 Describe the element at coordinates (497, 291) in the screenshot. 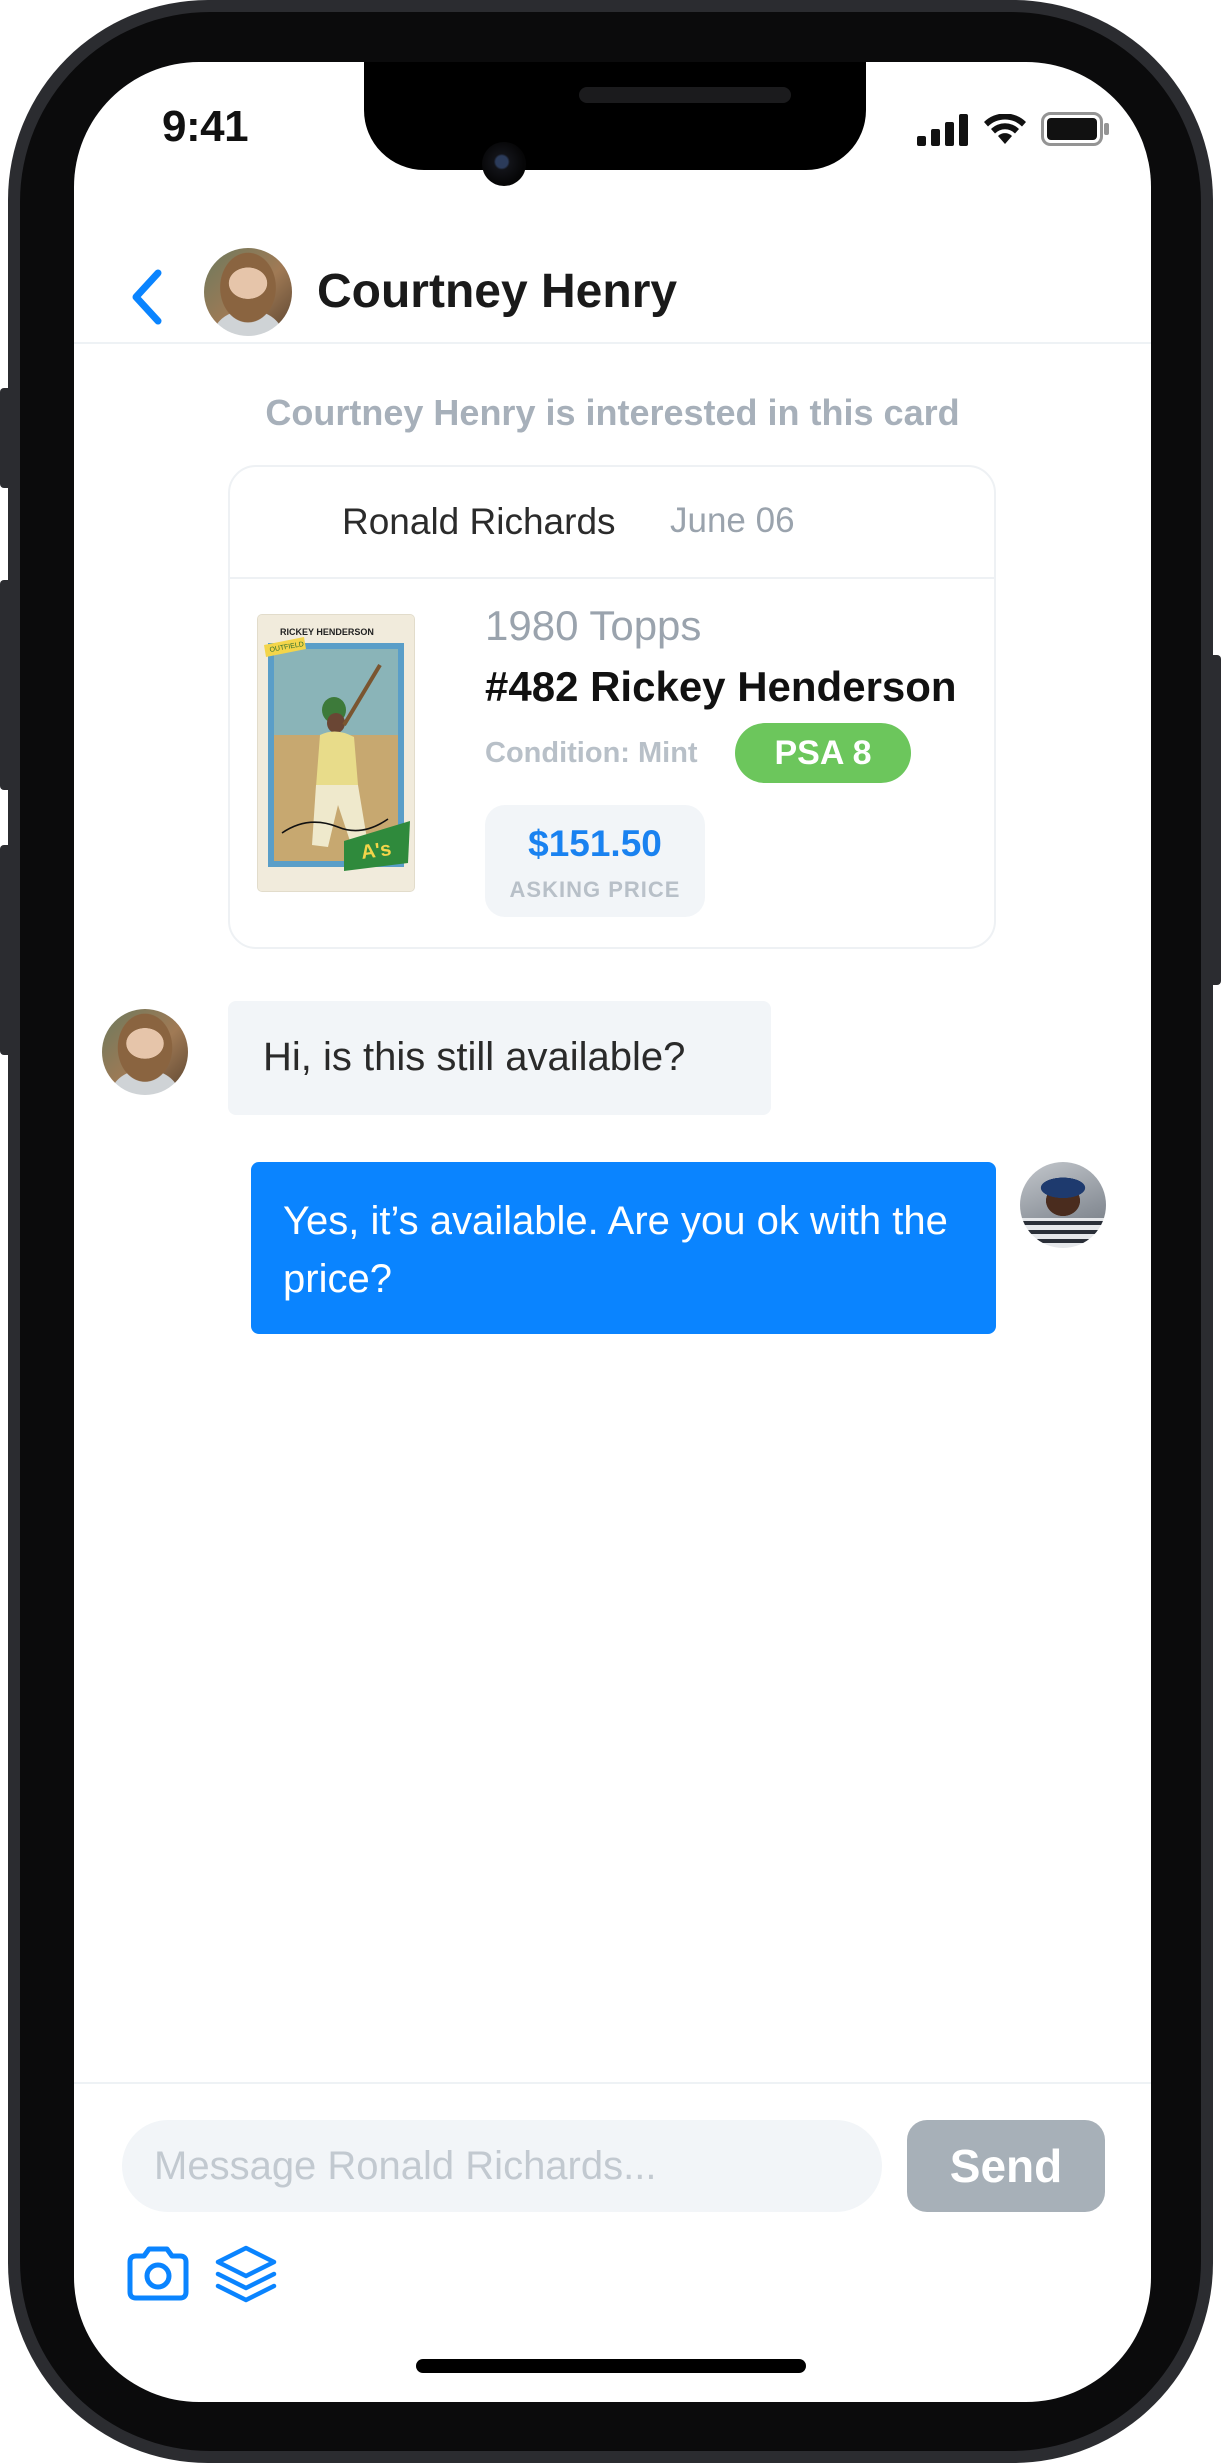

I see `contact-name: Courtney Henry` at that location.